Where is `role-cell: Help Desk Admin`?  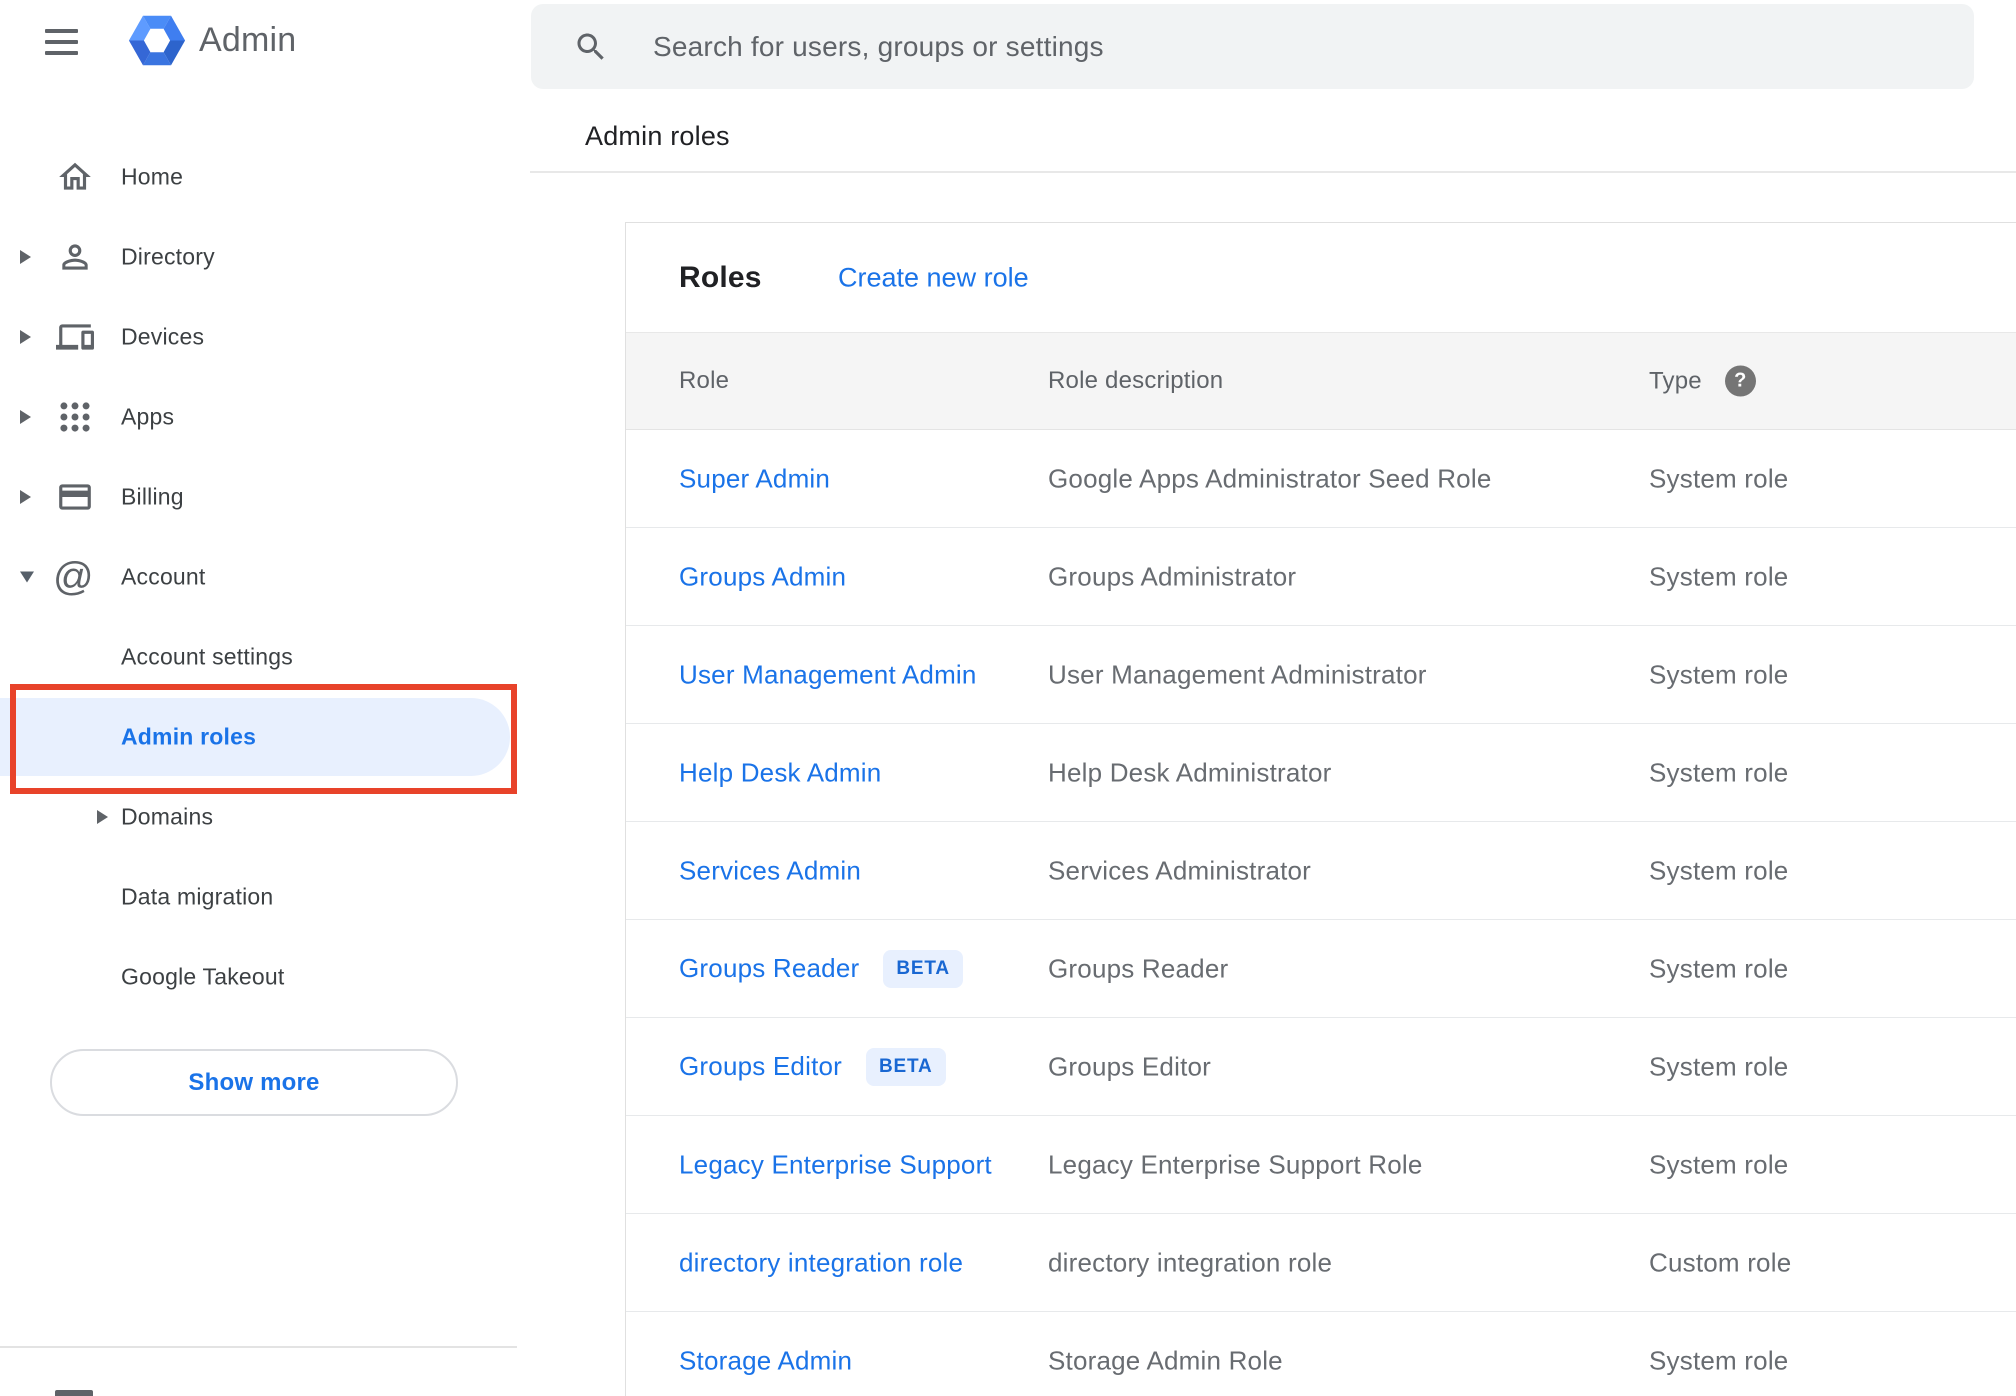 role-cell: Help Desk Admin is located at coordinates (780, 772).